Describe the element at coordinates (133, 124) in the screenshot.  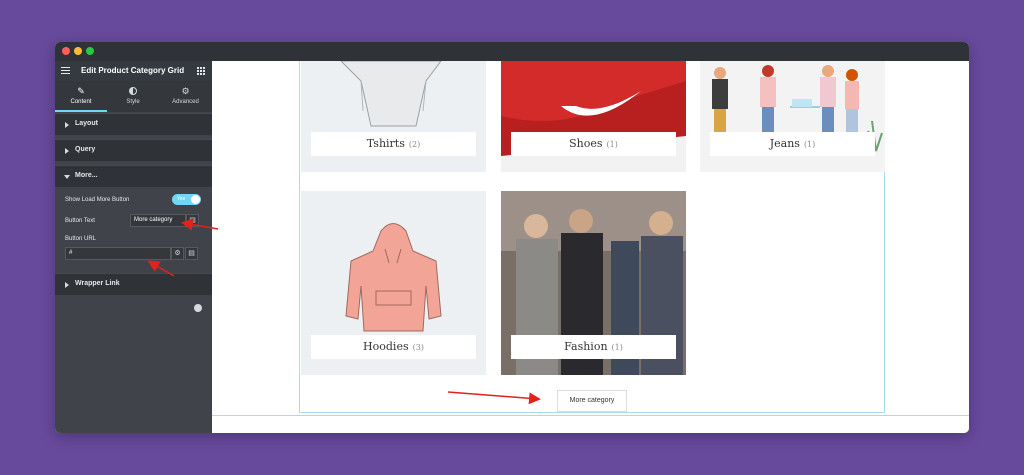
I see `section-layout: Layout` at that location.